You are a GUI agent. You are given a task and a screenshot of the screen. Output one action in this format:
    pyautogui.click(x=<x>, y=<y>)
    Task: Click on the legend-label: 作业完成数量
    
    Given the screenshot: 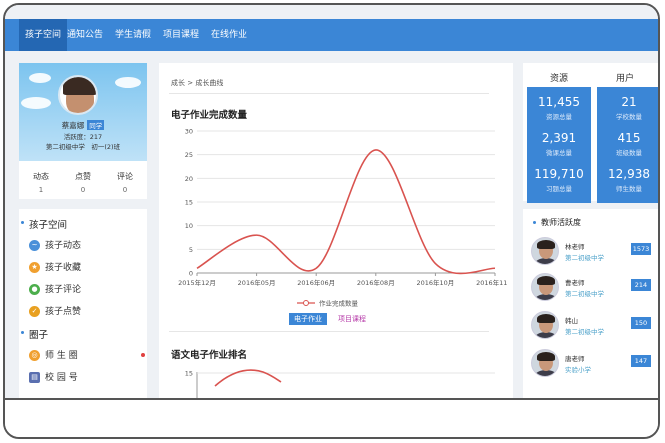 What is the action you would take?
    pyautogui.click(x=339, y=303)
    